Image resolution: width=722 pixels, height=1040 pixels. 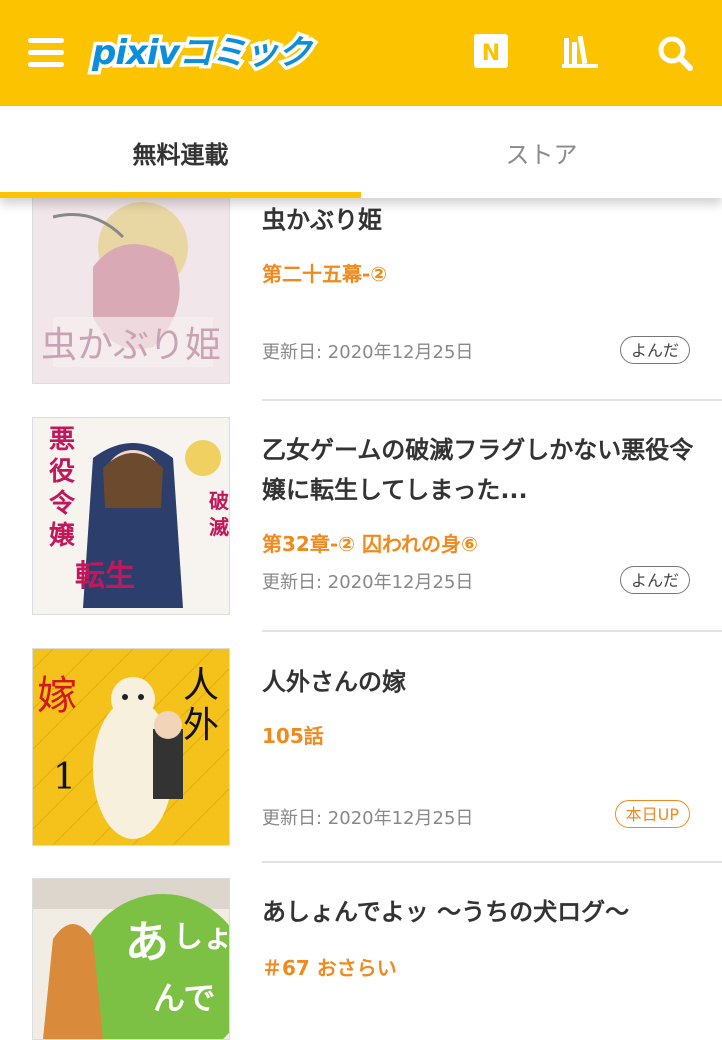 What do you see at coordinates (582, 52) in the screenshot?
I see `bookshelf-icon` at bounding box center [582, 52].